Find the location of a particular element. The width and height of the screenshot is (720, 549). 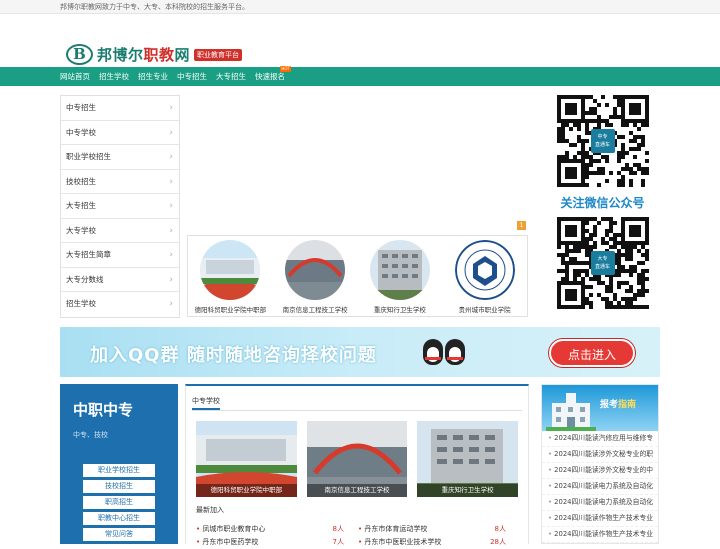

qr-code-top: 中专 直通车 is located at coordinates (602, 141).